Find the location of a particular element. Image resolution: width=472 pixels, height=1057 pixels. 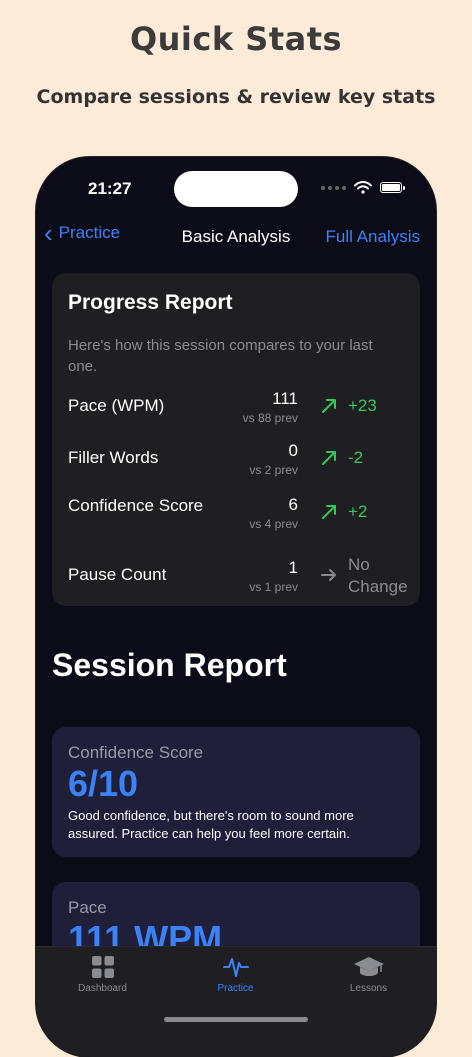

graduation-cap-icon is located at coordinates (368, 966).